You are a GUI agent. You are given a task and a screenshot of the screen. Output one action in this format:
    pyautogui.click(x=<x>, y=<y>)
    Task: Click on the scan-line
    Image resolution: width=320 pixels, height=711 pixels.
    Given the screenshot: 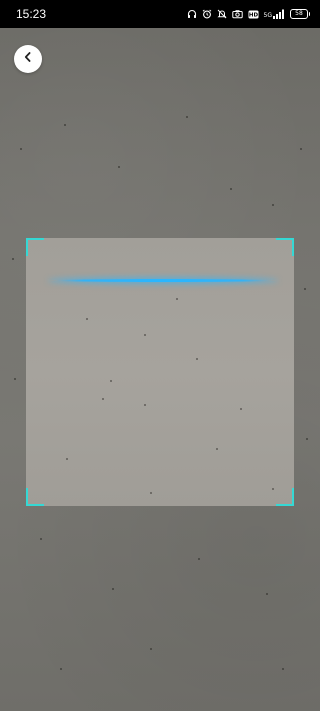 What is the action you would take?
    pyautogui.click(x=163, y=280)
    